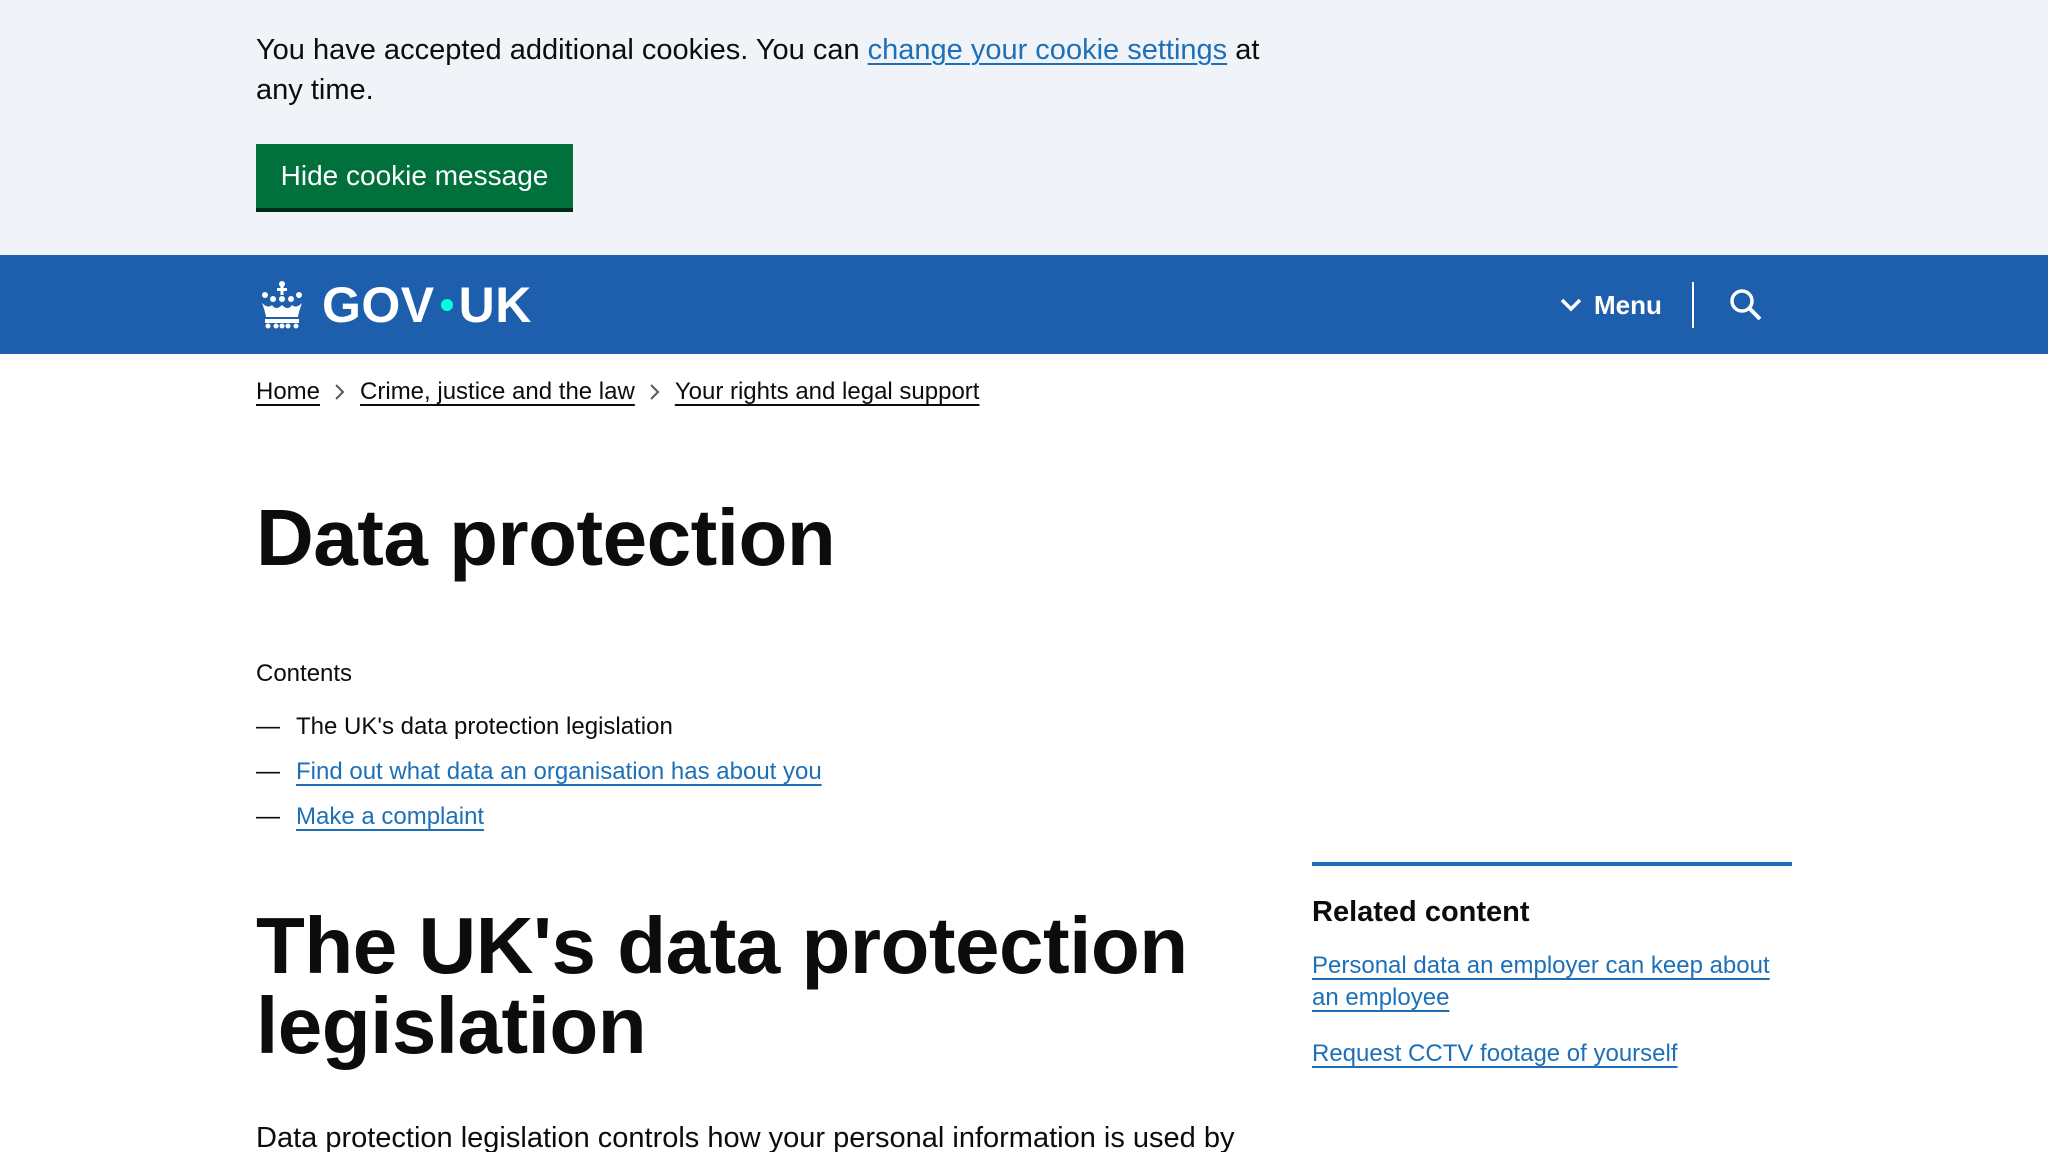 The height and width of the screenshot is (1152, 2048). I want to click on search-button, so click(1746, 305).